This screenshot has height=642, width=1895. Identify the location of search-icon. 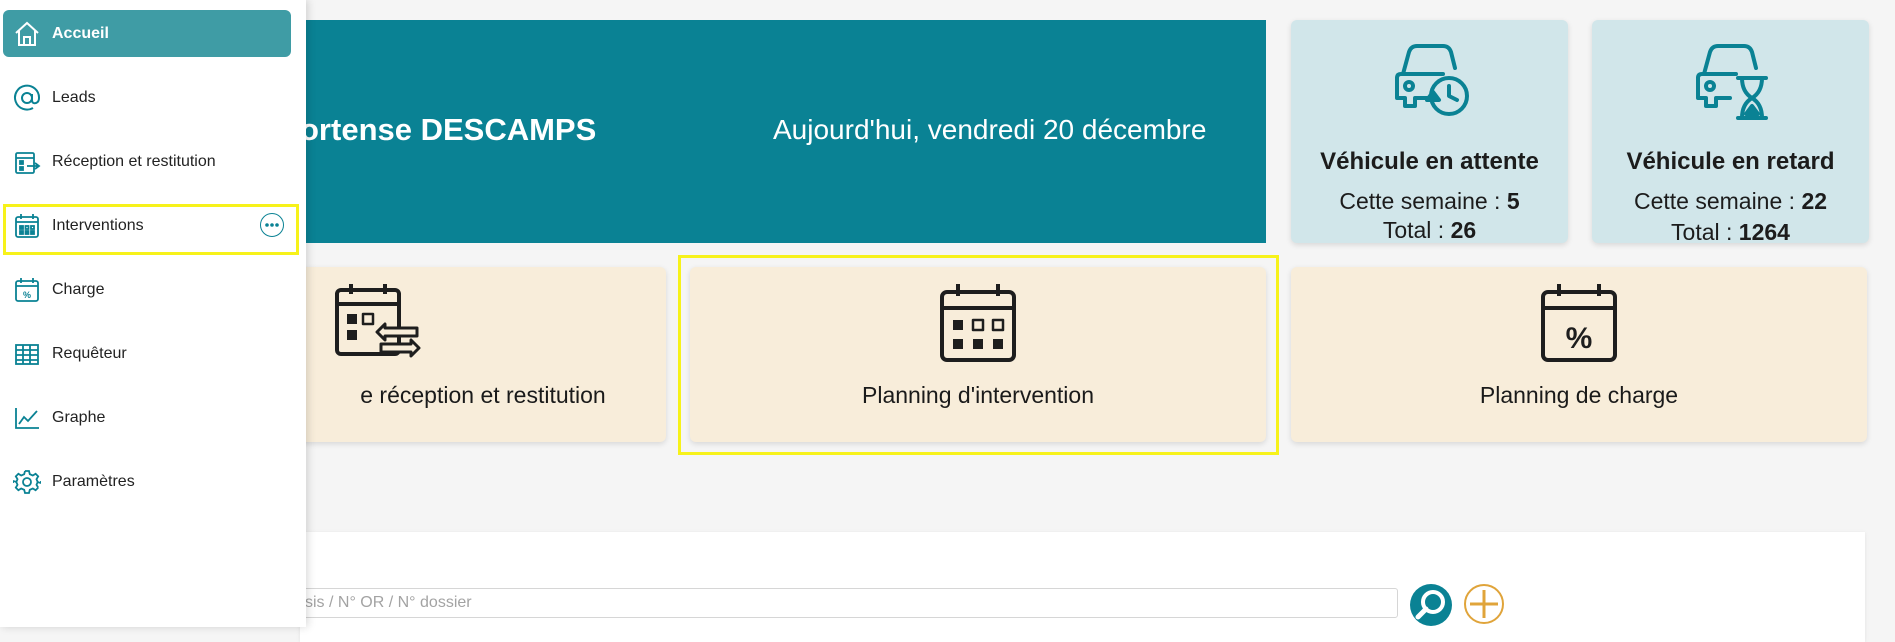
(1430, 605).